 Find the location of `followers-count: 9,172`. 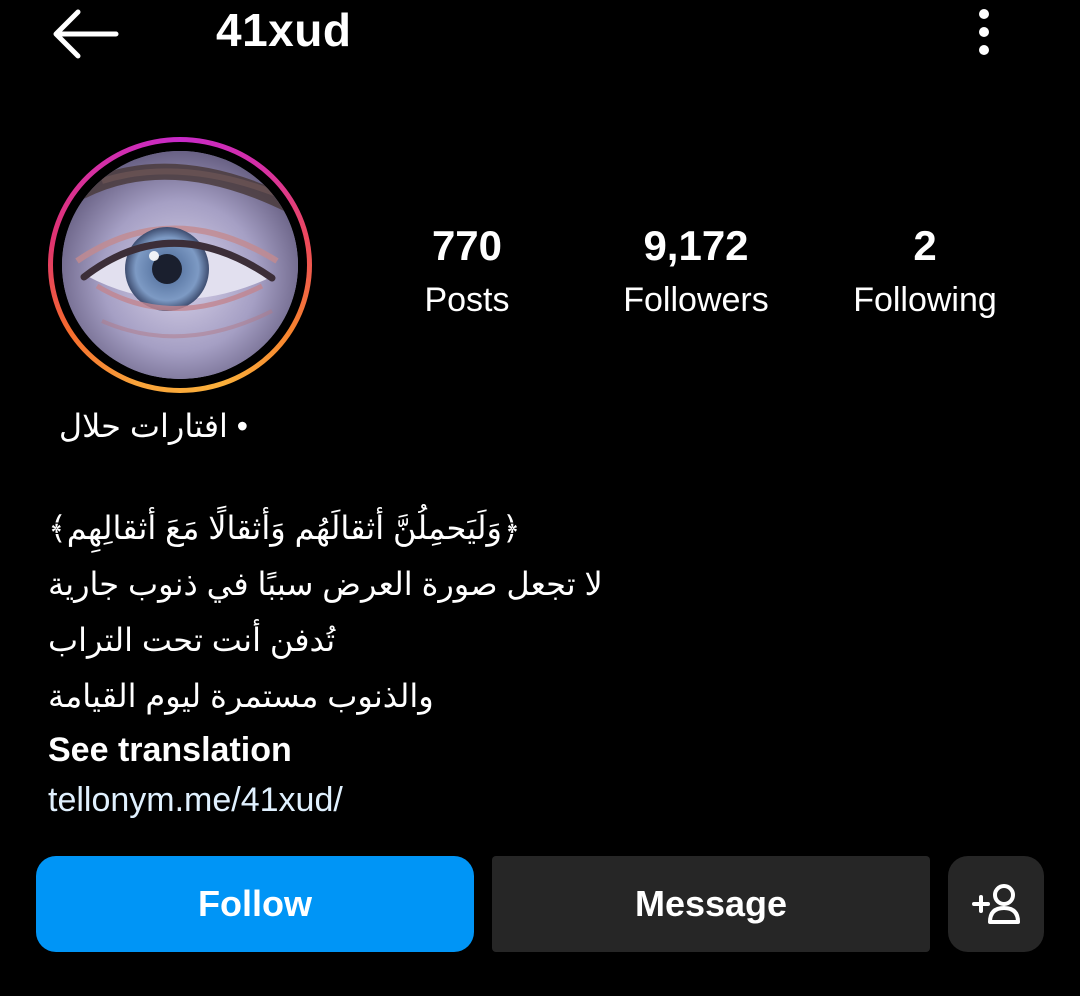

followers-count: 9,172 is located at coordinates (696, 245).